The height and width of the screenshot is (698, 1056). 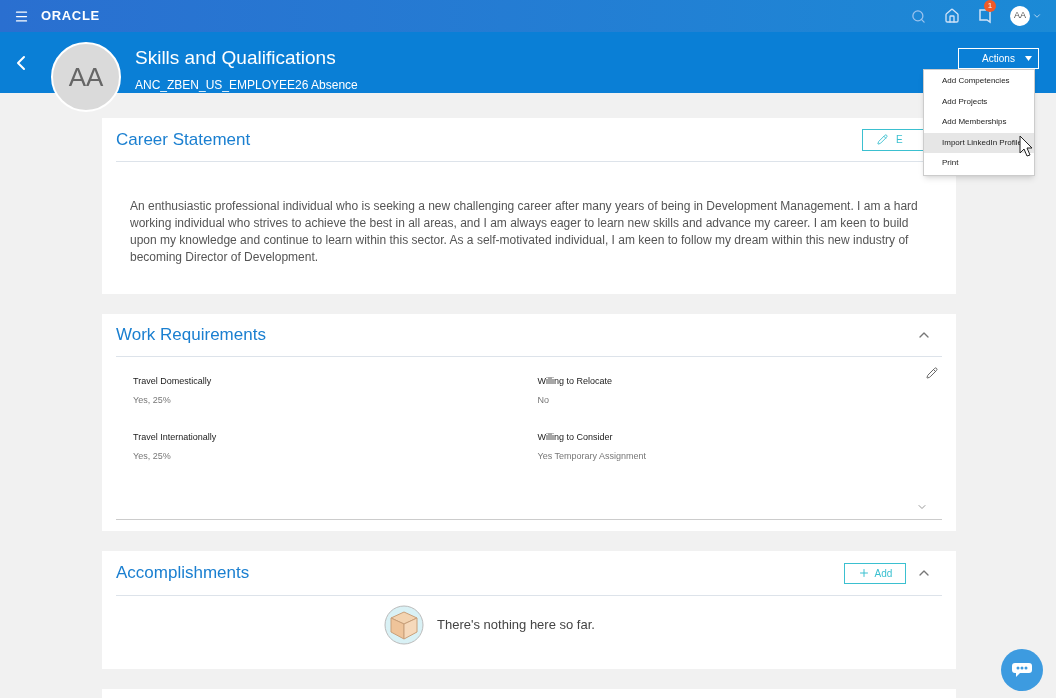 I want to click on page-subtitle: ANC_ZBEN_US_EMPLOYEE26 Absence, so click(x=246, y=85).